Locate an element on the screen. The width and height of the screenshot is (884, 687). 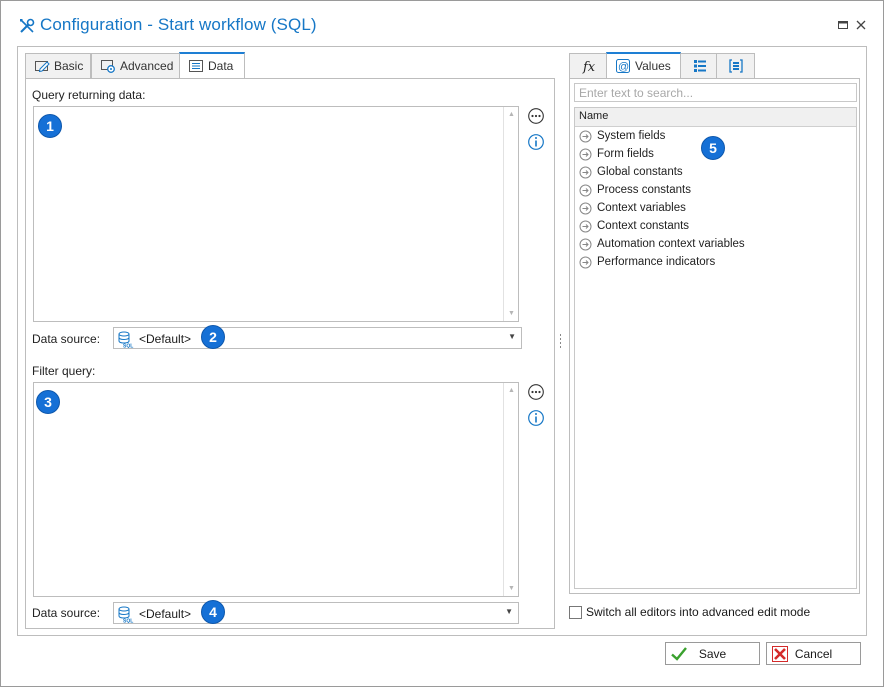
cancel-label: Cancel is located at coordinates (813, 653).